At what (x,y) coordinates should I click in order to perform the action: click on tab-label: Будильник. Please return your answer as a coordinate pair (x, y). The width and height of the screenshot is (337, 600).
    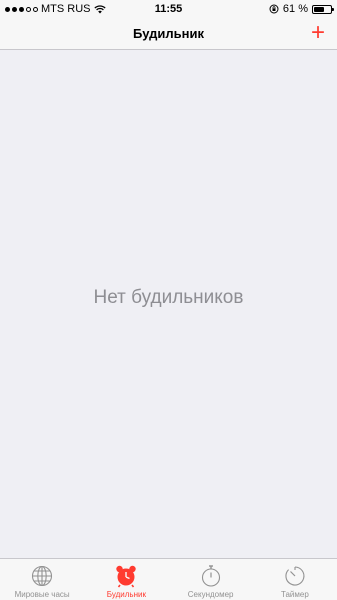
    Looking at the image, I should click on (126, 594).